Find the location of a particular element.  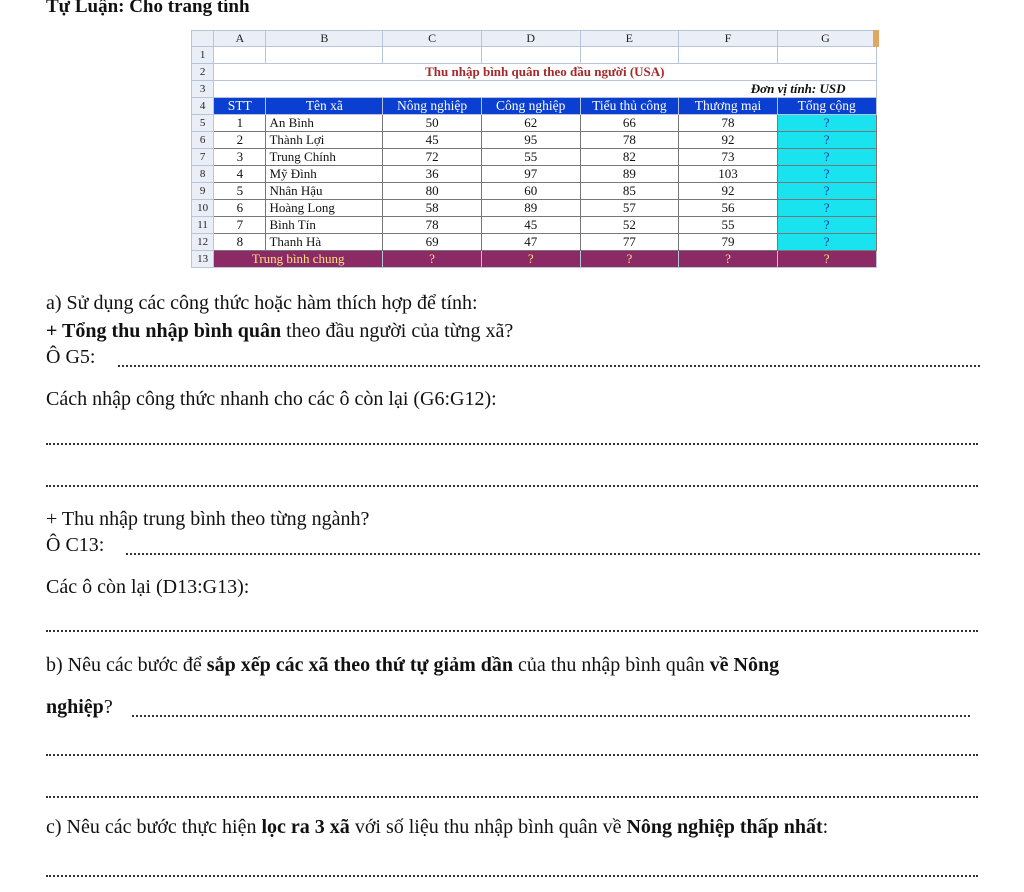

col-header-e: E is located at coordinates (629, 38).